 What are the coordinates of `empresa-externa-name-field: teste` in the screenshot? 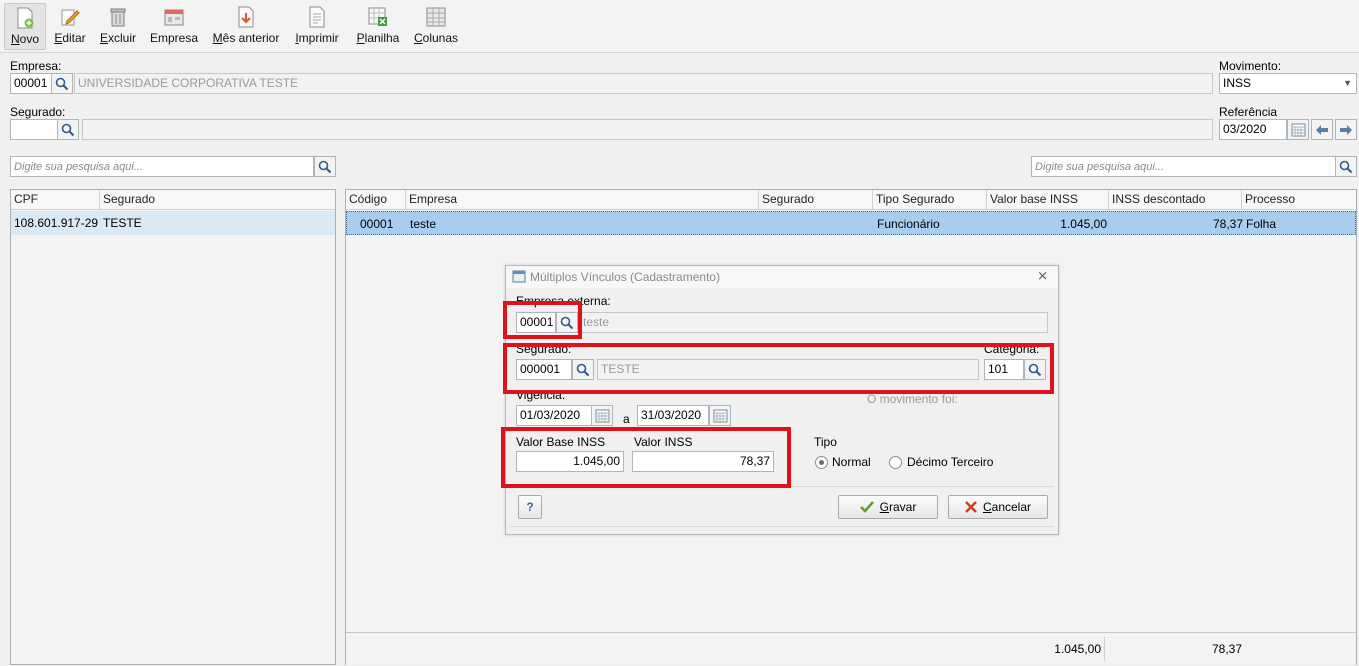 It's located at (813, 322).